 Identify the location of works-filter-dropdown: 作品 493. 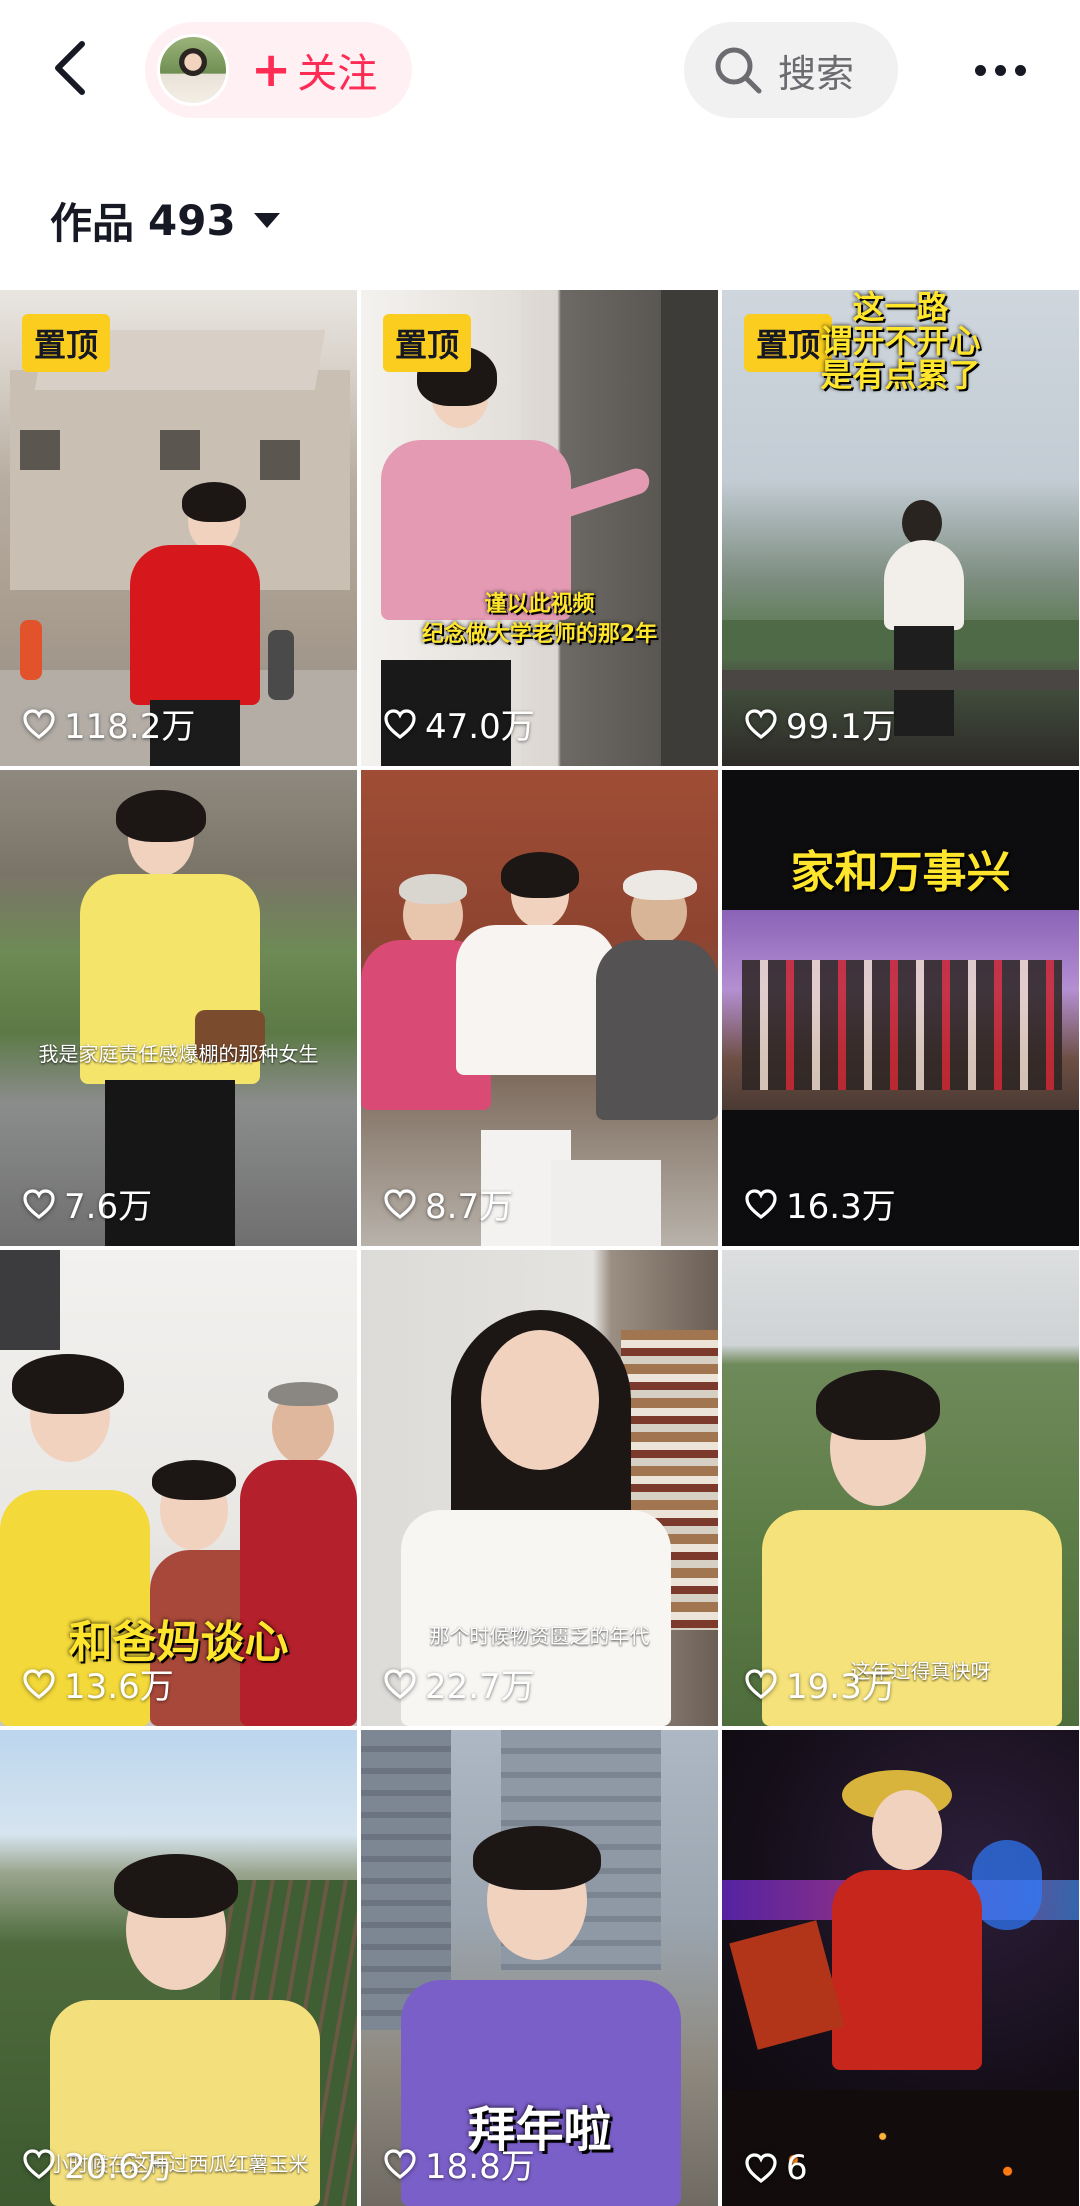
(165, 220).